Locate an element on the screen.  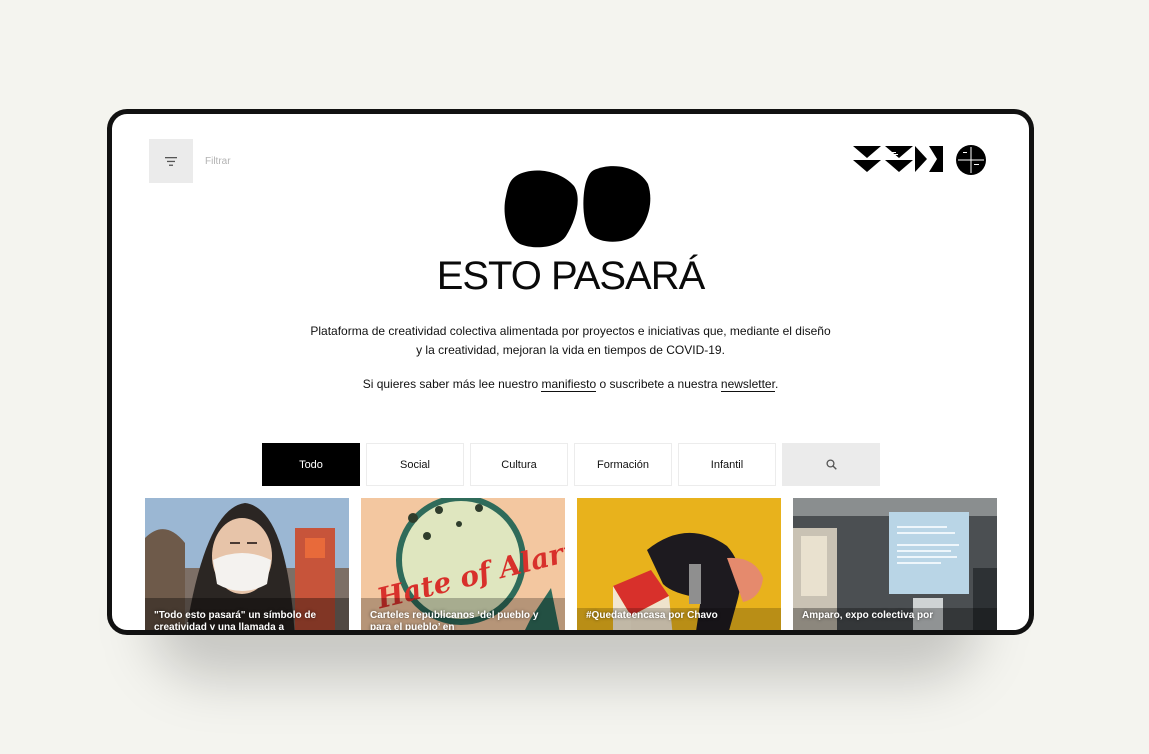
partner-logos is located at coordinates (920, 160).